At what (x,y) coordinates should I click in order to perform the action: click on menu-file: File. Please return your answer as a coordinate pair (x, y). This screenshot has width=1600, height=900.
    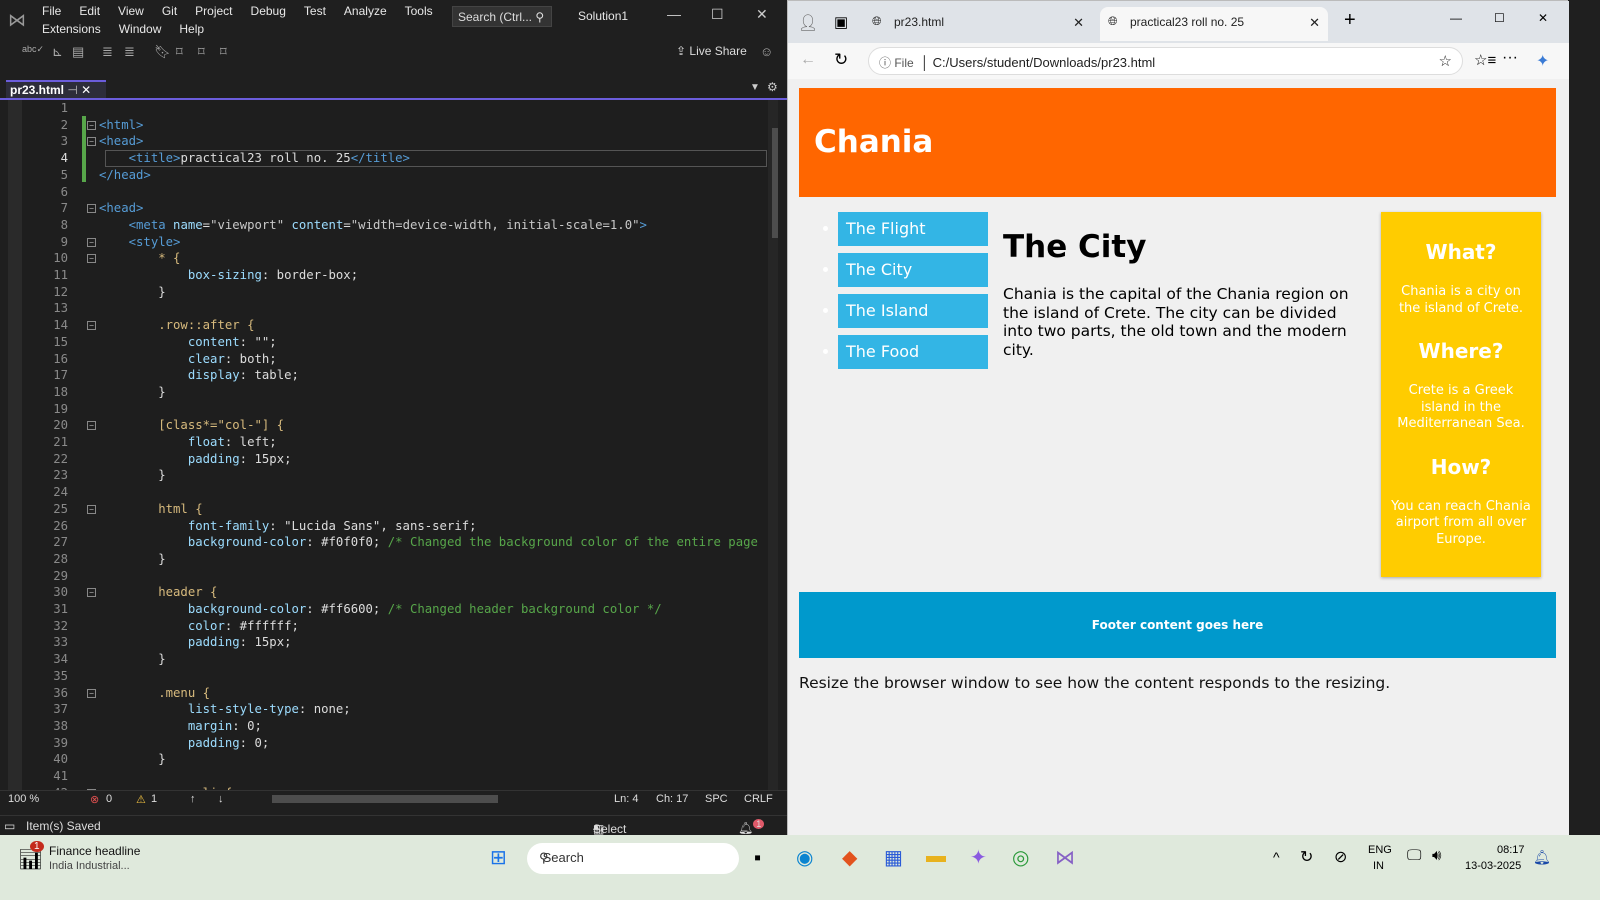
    Looking at the image, I should click on (51, 11).